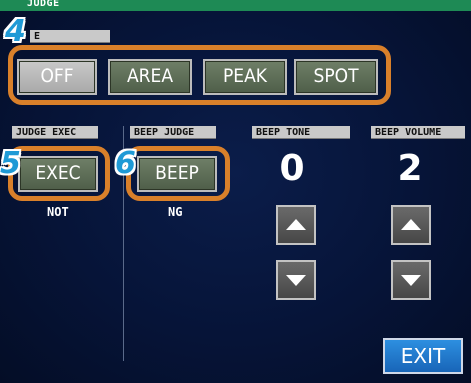 The width and height of the screenshot is (471, 383). What do you see at coordinates (418, 132) in the screenshot?
I see `beep-volume-label: BEEP VOLUME` at bounding box center [418, 132].